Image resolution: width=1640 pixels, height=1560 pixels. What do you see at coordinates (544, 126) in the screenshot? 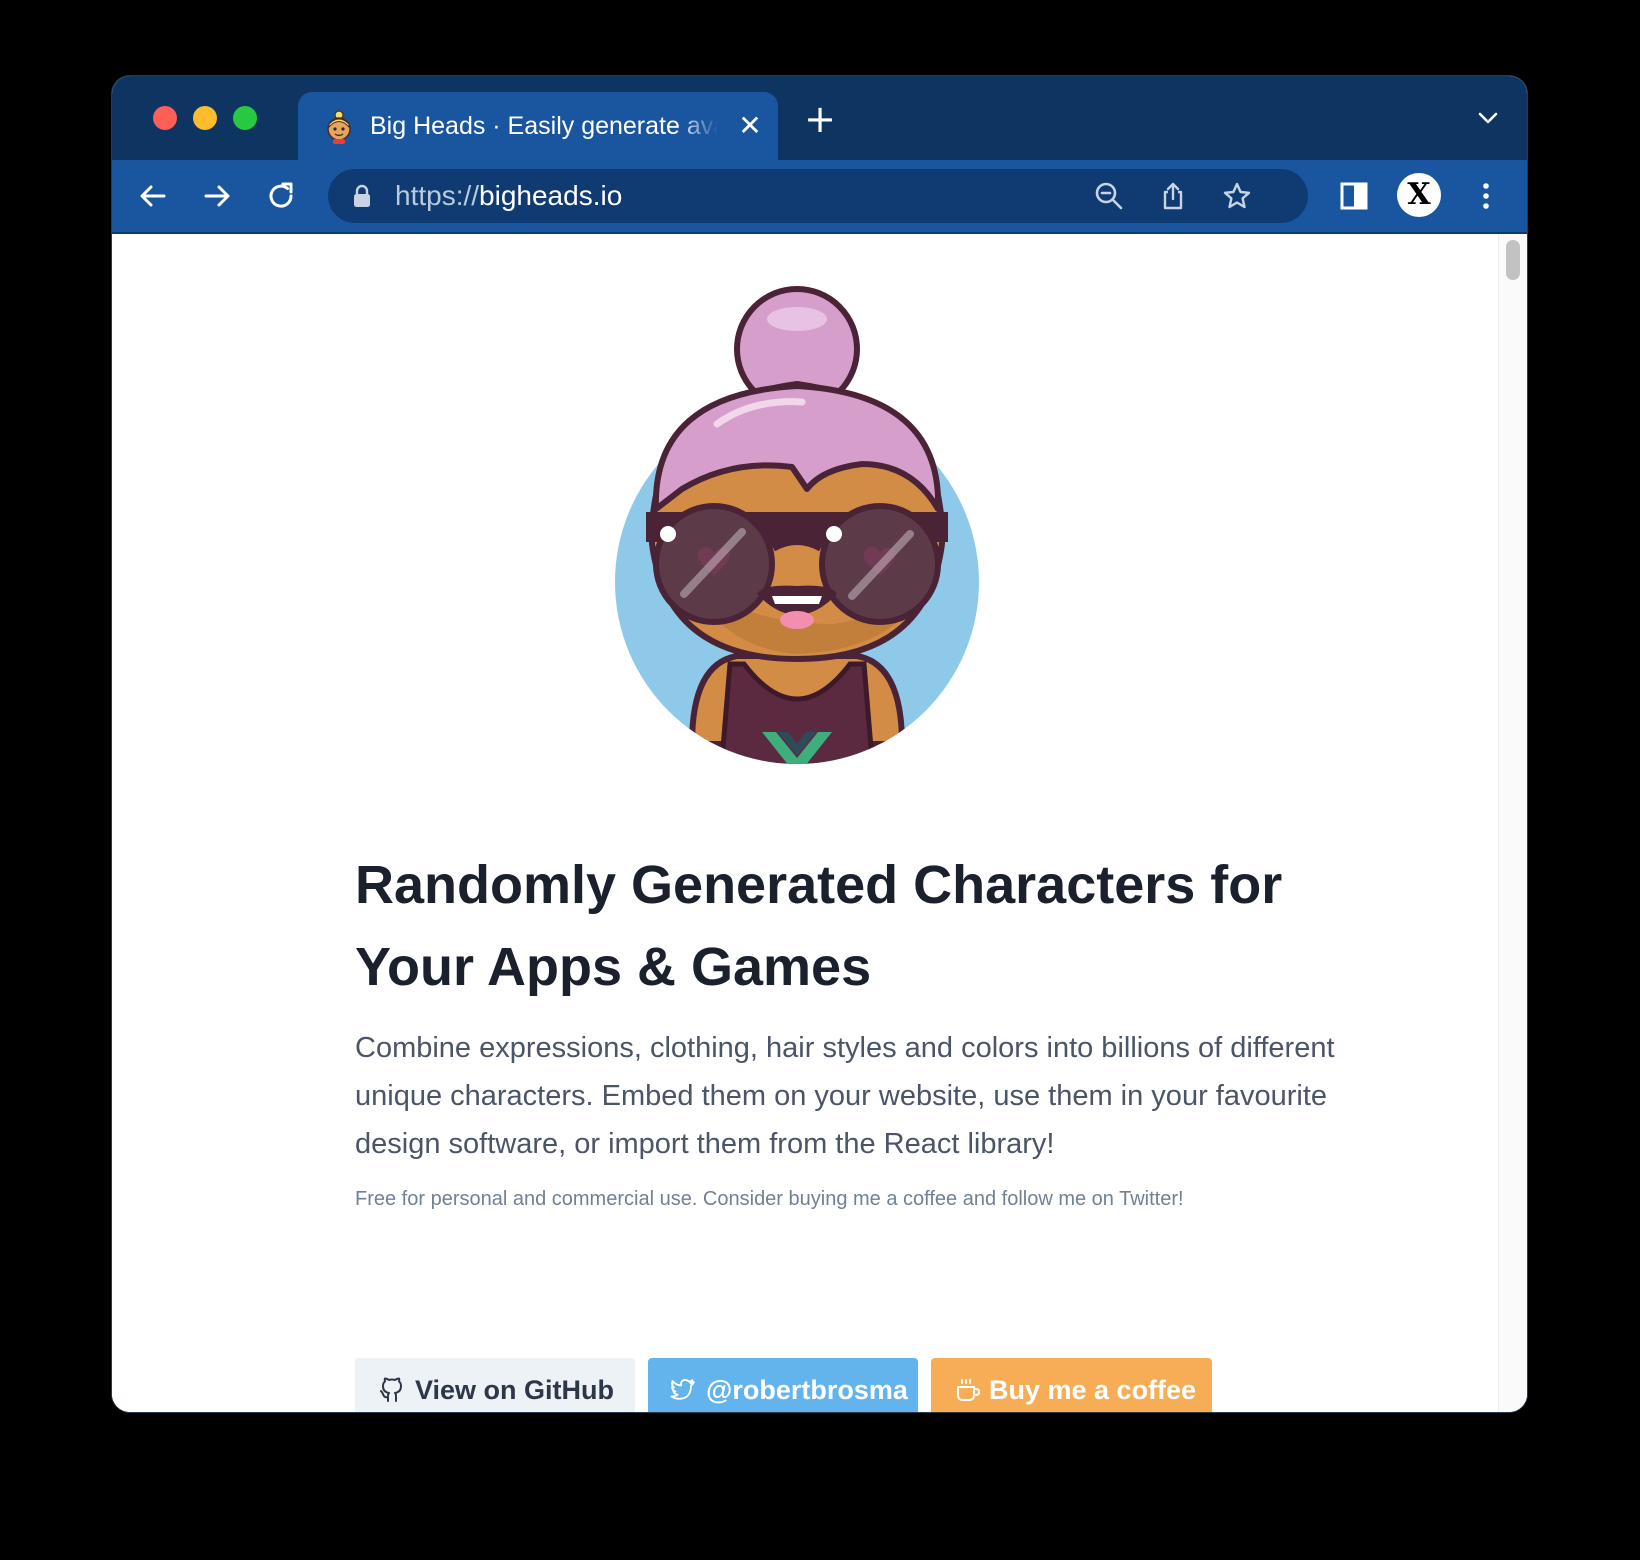
I see `tab-title: Big Heads · Easily generate avatars` at bounding box center [544, 126].